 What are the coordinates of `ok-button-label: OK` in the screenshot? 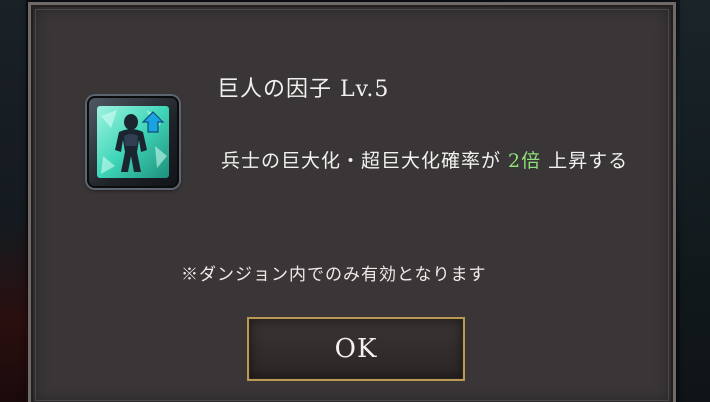 It's located at (356, 349).